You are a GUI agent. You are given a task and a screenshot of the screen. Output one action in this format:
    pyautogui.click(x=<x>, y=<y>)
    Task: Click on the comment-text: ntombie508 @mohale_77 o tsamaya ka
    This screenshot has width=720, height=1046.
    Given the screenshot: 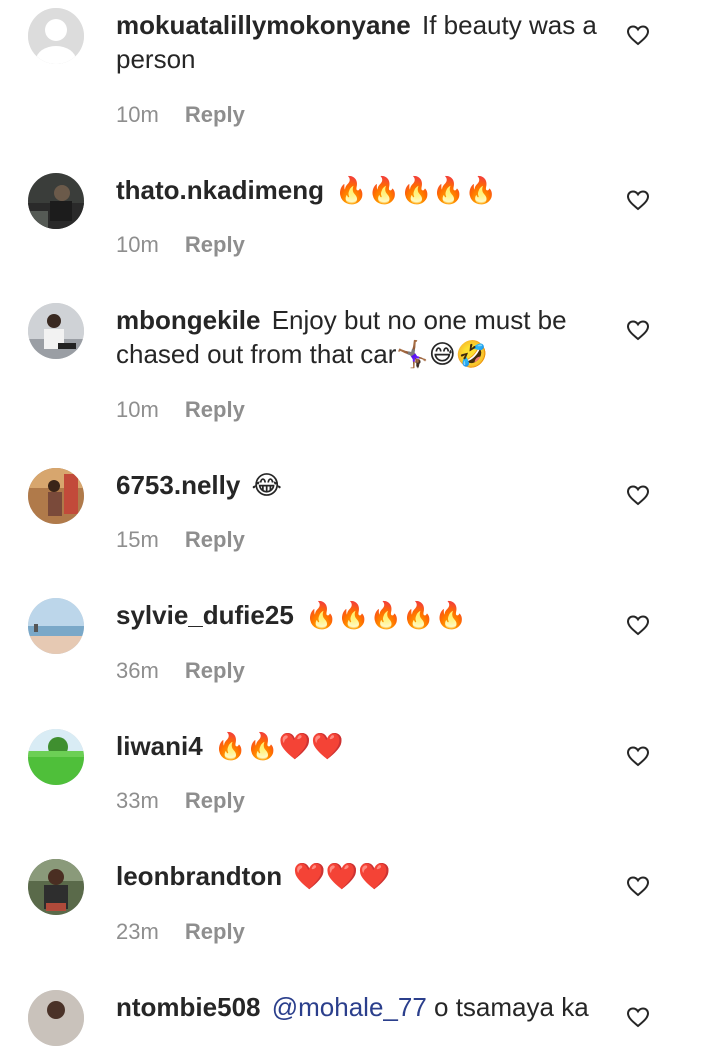 What is the action you would take?
    pyautogui.click(x=361, y=1007)
    